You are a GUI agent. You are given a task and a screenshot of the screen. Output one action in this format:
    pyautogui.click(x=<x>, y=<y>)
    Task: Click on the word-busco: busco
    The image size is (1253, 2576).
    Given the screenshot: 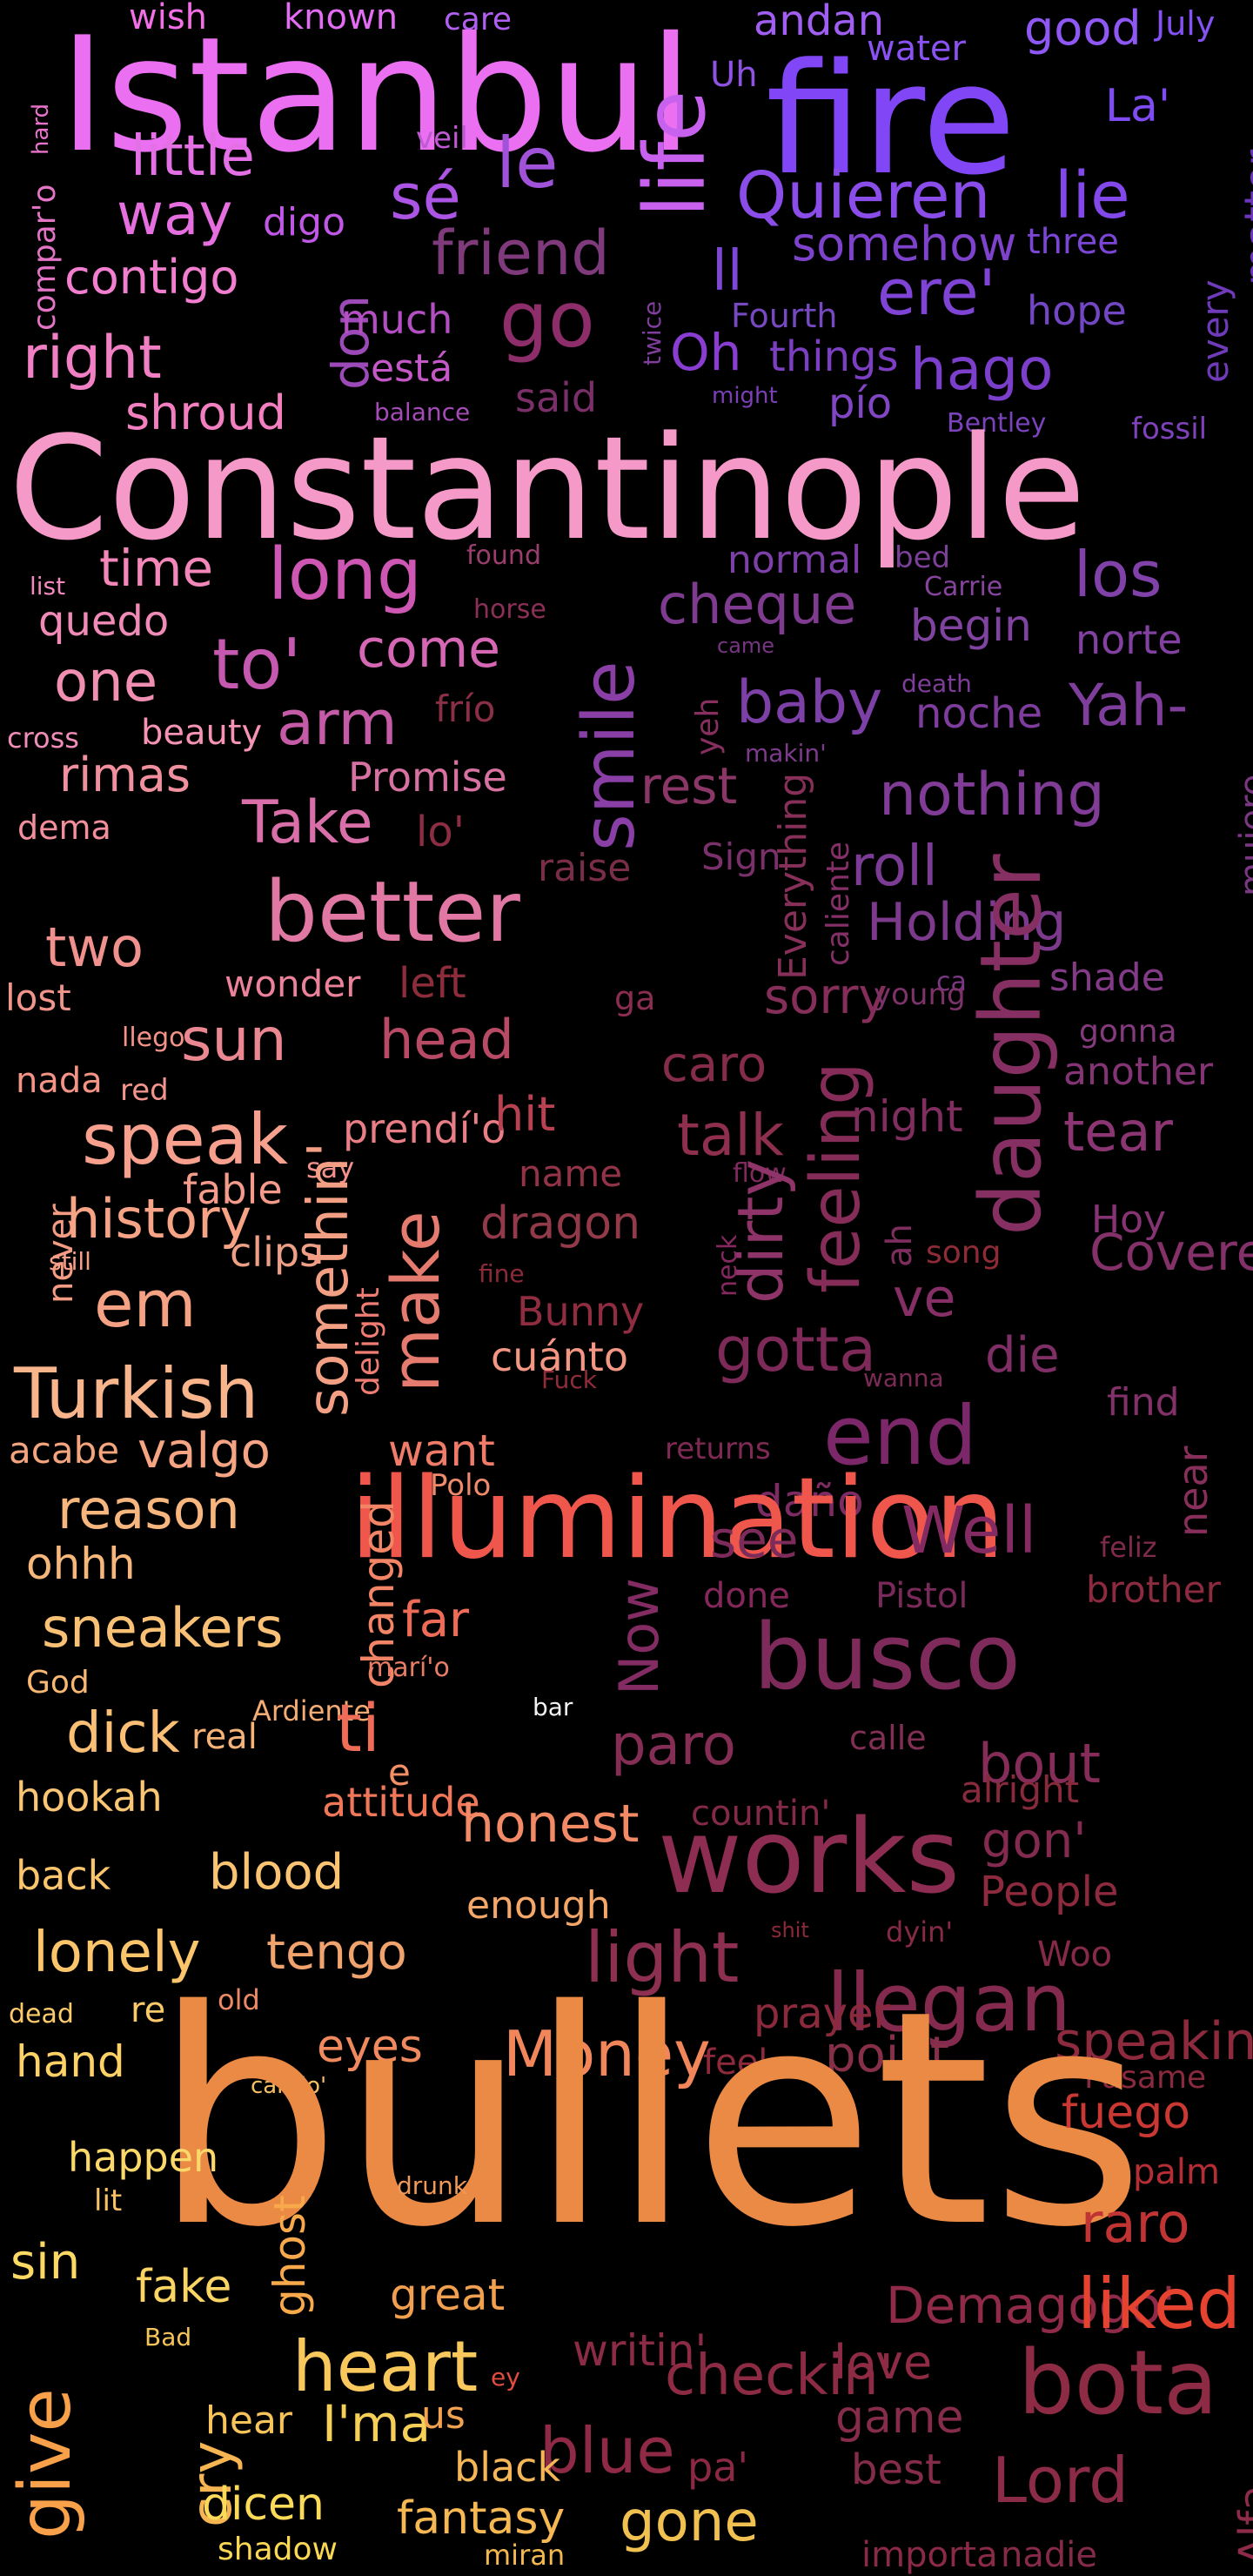 What is the action you would take?
    pyautogui.click(x=887, y=1657)
    